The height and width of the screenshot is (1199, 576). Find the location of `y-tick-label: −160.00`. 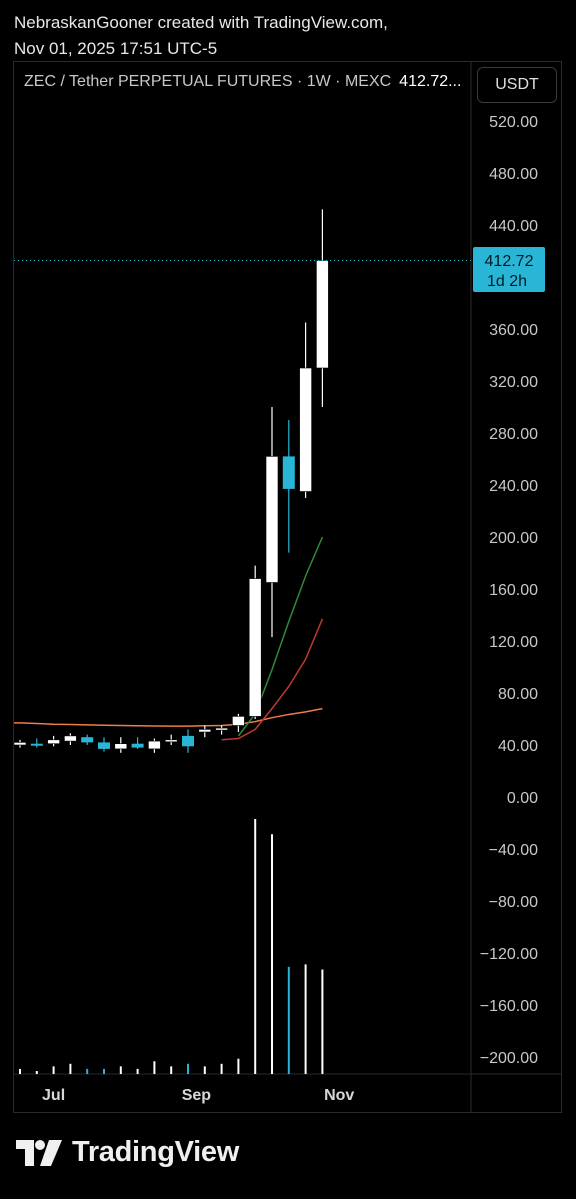

y-tick-label: −160.00 is located at coordinates (509, 1006).